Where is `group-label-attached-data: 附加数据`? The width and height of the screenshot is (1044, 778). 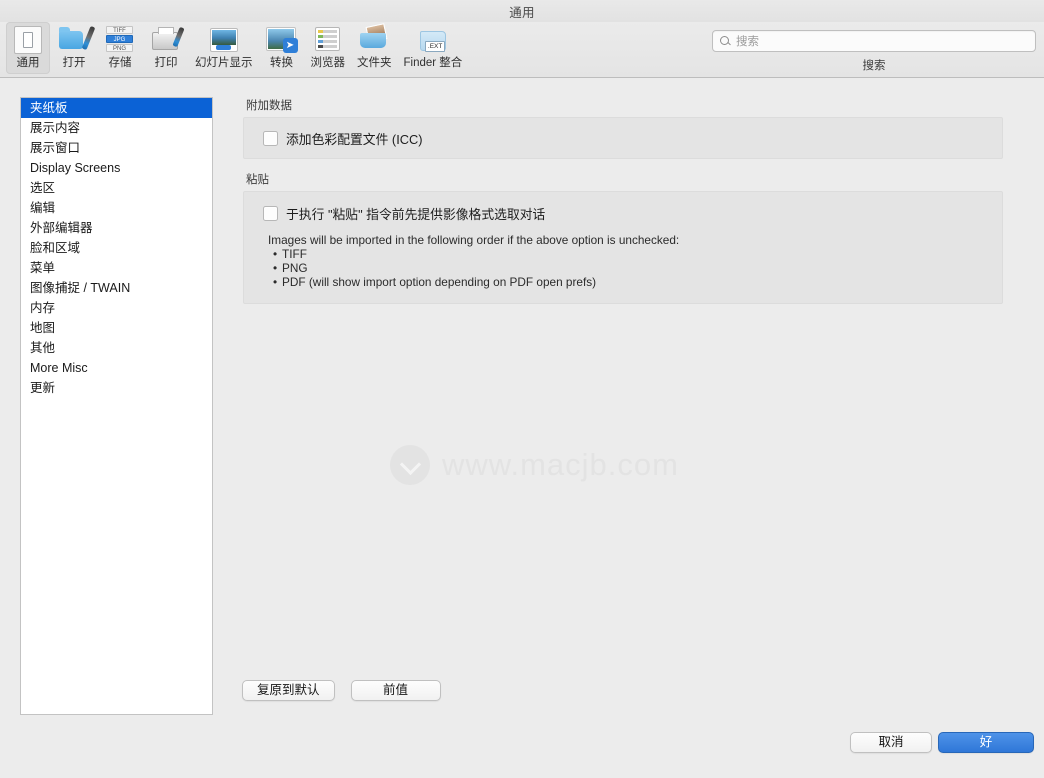 group-label-attached-data: 附加数据 is located at coordinates (269, 106).